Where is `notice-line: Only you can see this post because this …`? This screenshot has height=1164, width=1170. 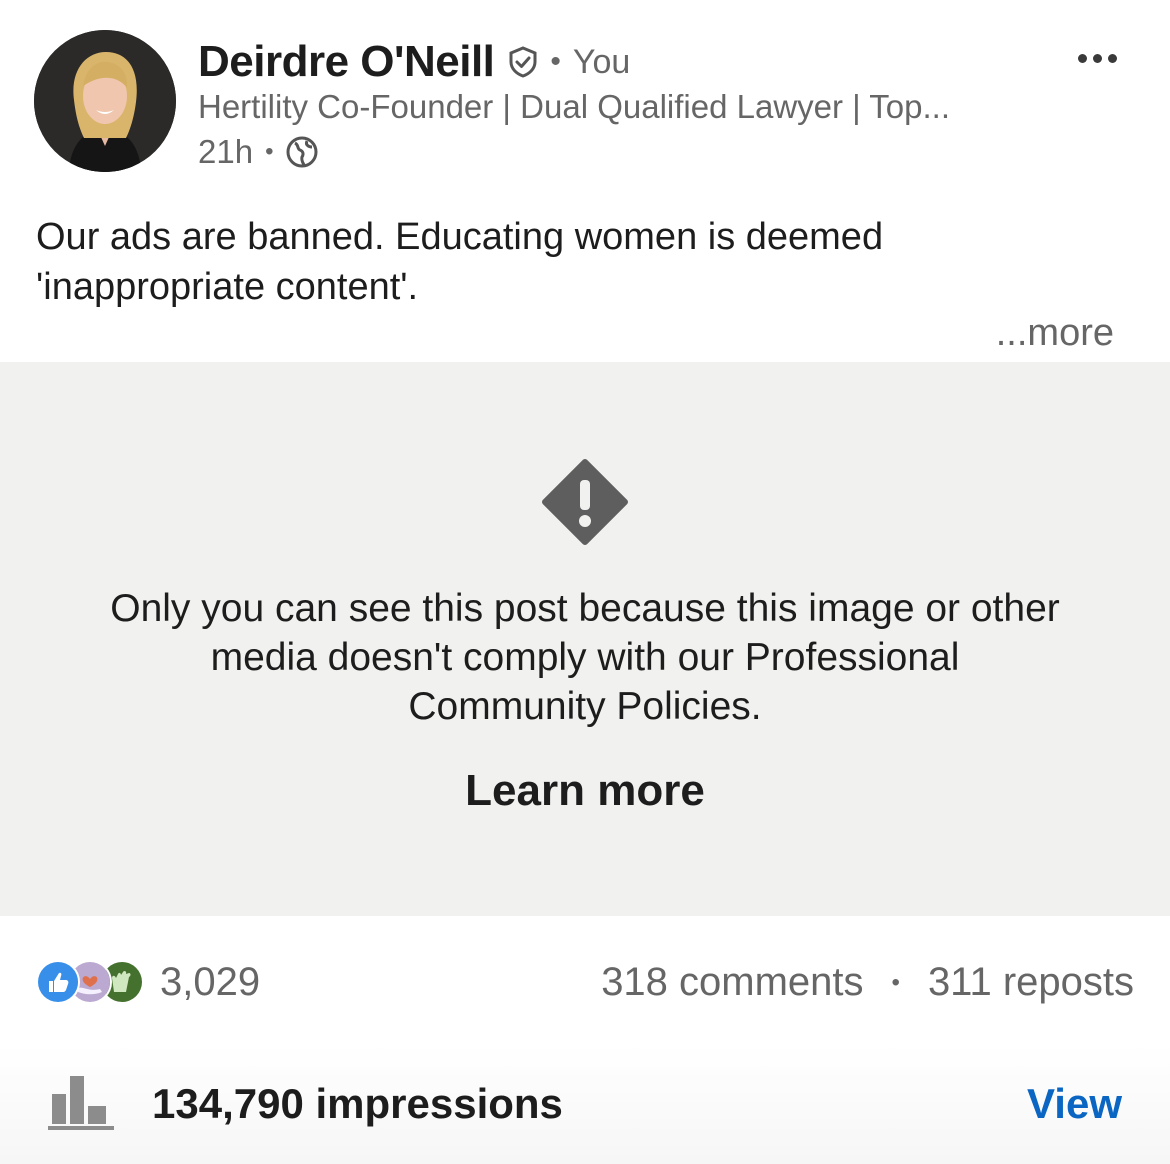
notice-line: Only you can see this post because this … is located at coordinates (585, 608).